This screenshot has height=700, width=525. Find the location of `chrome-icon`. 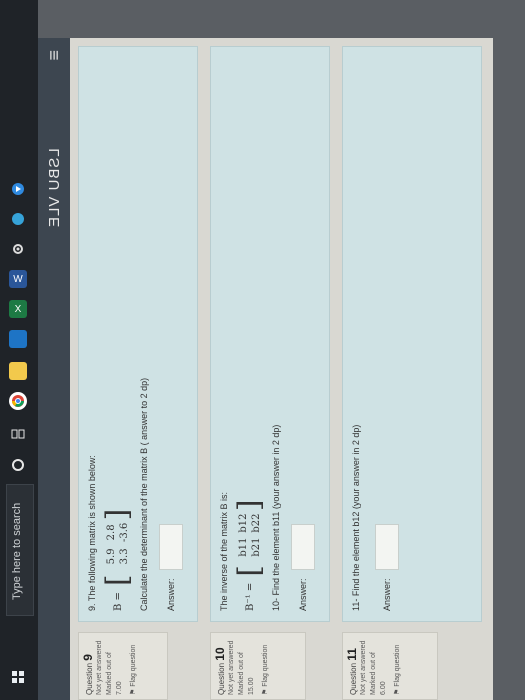

chrome-icon is located at coordinates (18, 401).